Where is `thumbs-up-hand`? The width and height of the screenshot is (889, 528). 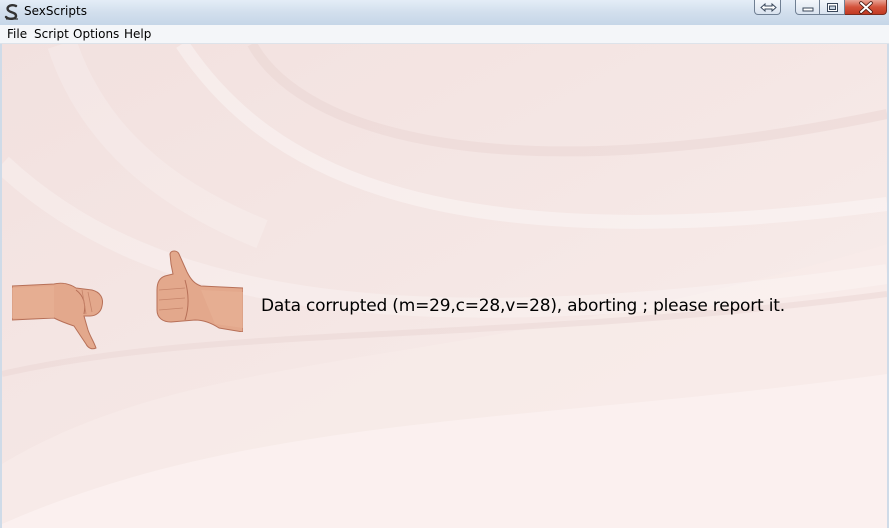
thumbs-up-hand is located at coordinates (199, 291).